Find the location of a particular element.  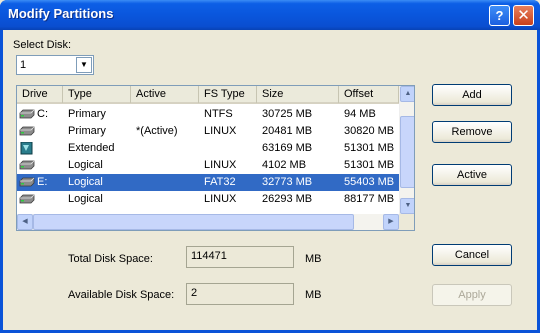

cell-size: 26293 MB is located at coordinates (287, 199).